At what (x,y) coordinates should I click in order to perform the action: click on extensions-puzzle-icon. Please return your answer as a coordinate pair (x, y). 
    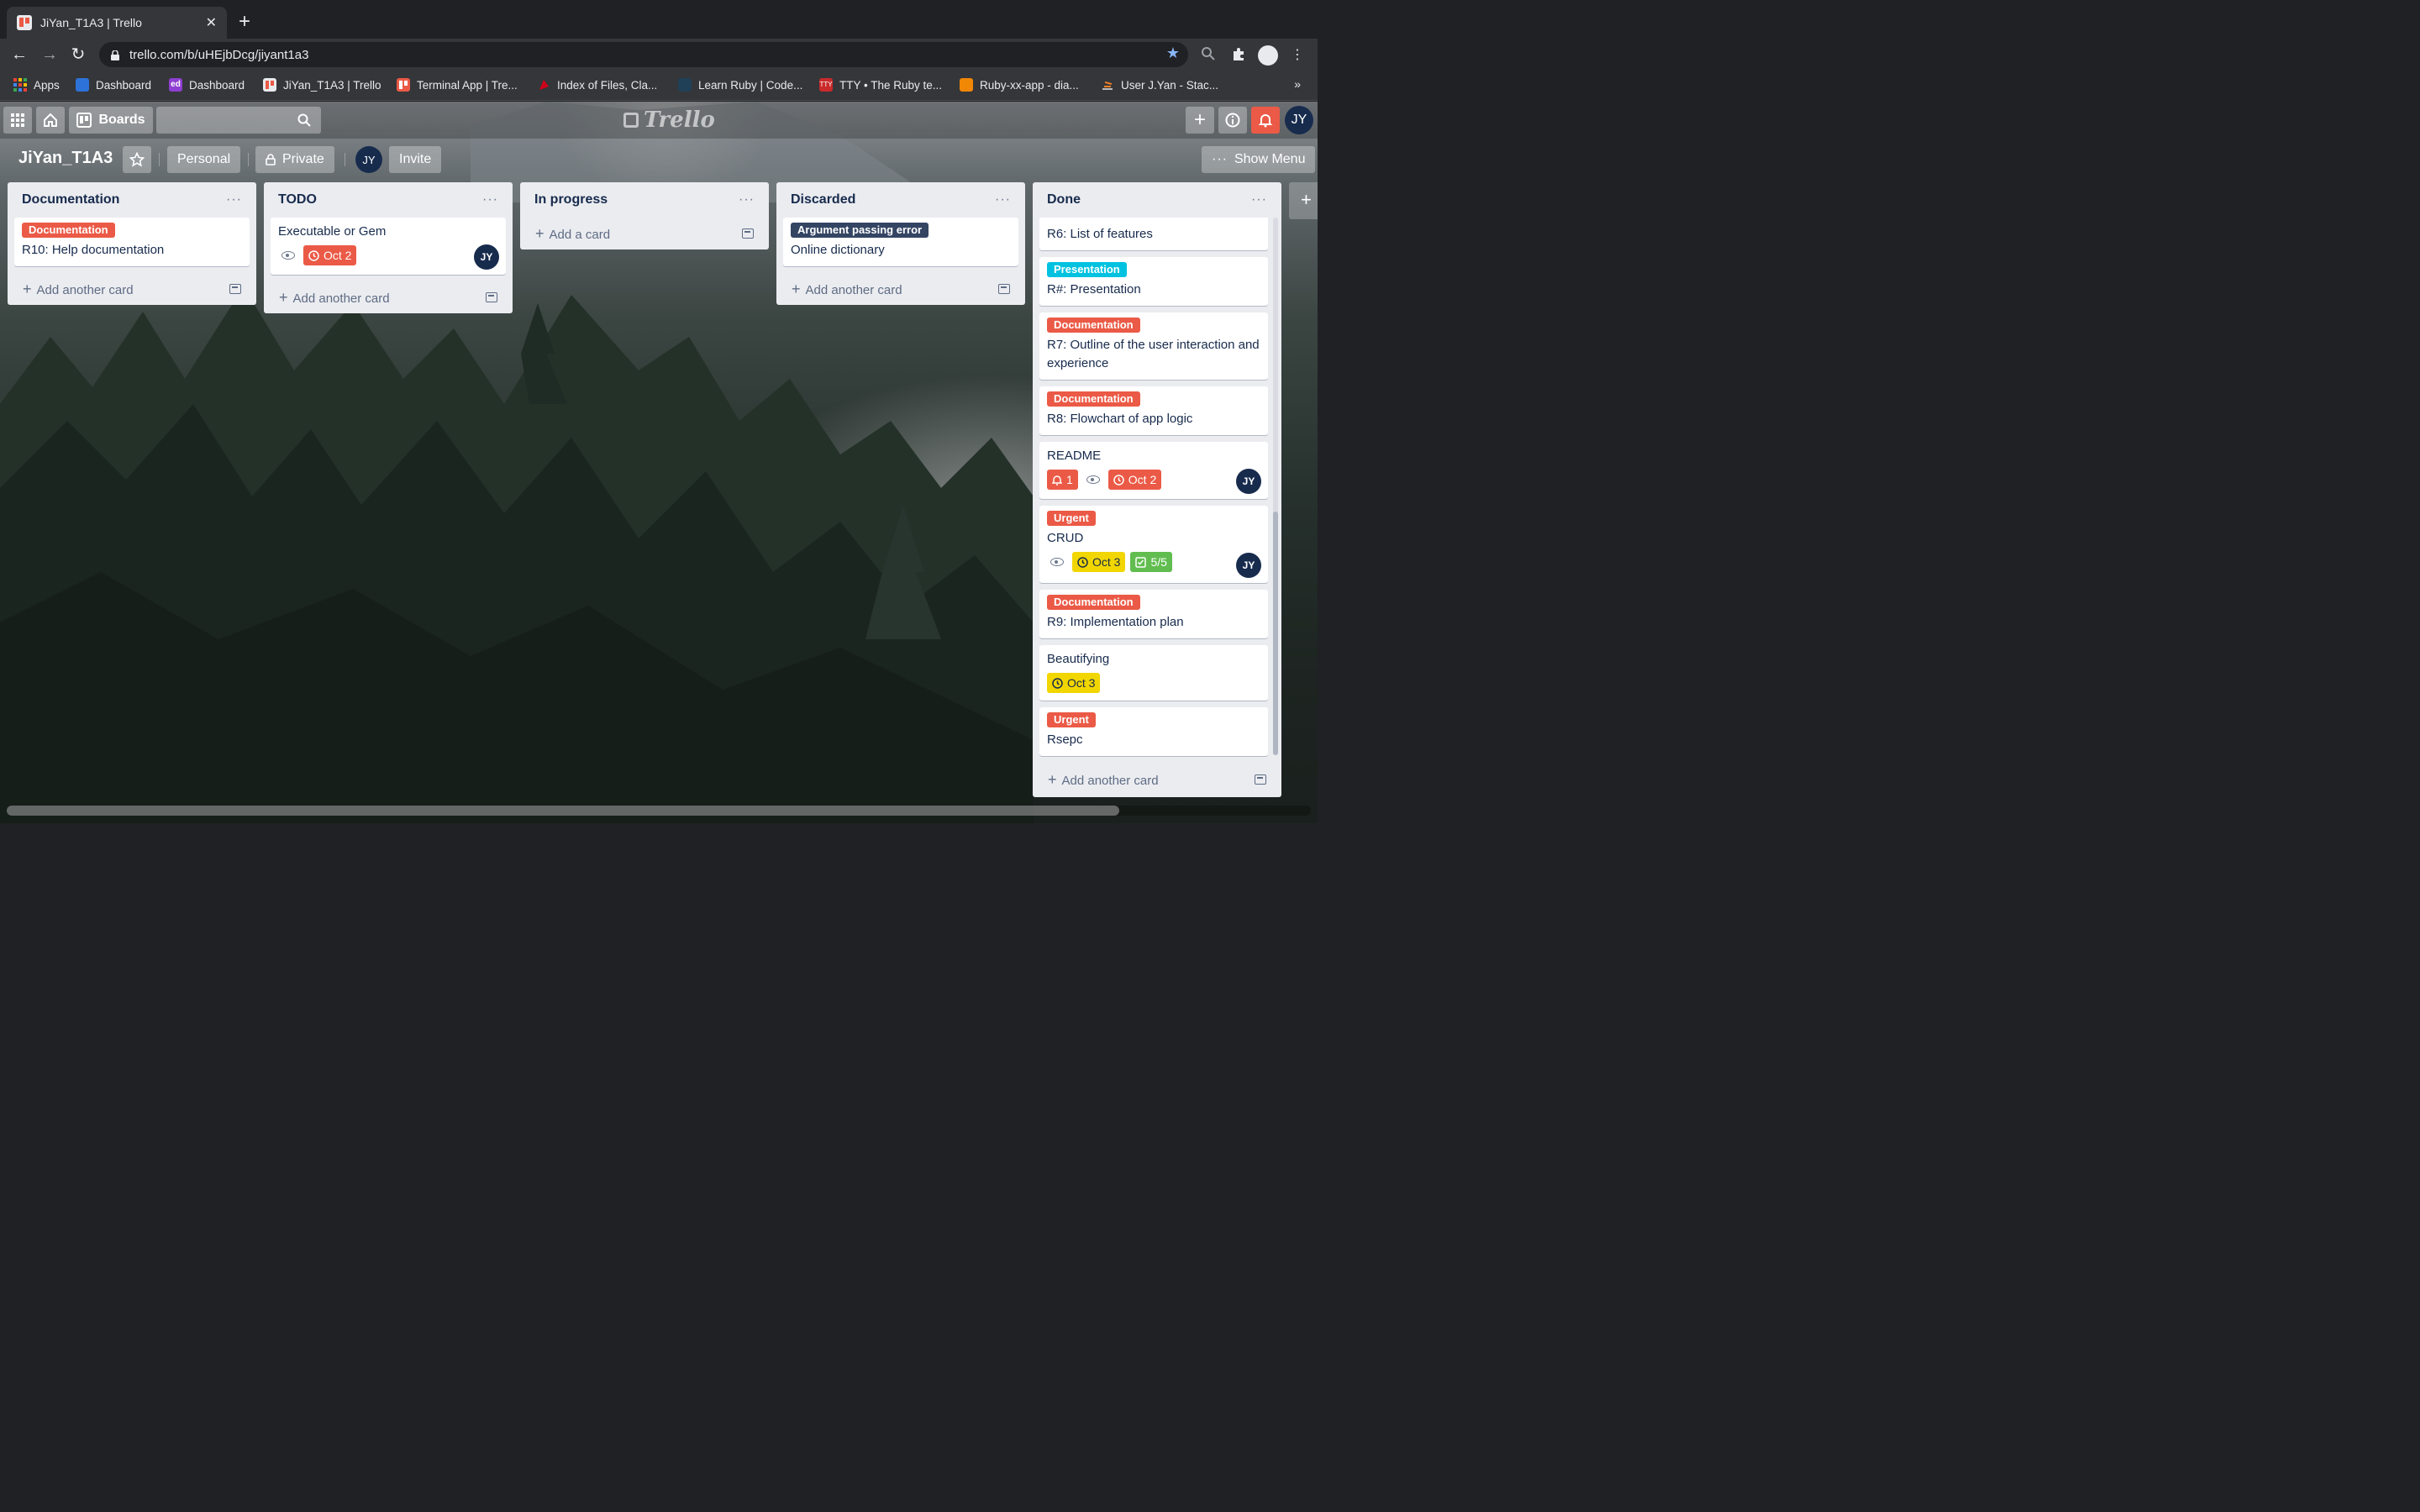
    Looking at the image, I should click on (1238, 55).